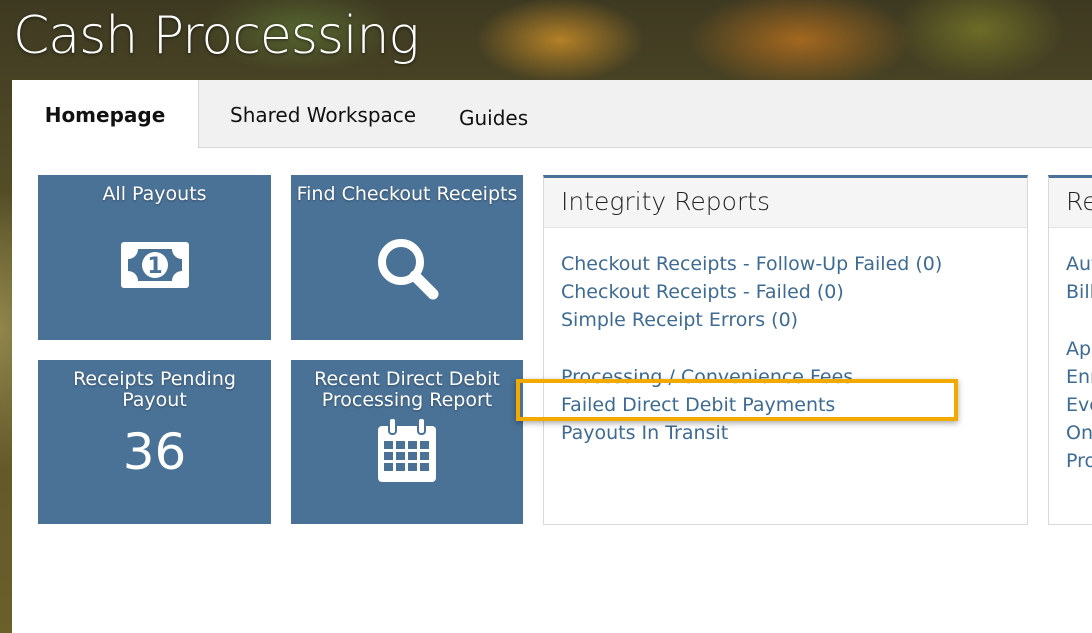  Describe the element at coordinates (1079, 264) in the screenshot. I see `link-partial-aut: Aut` at that location.